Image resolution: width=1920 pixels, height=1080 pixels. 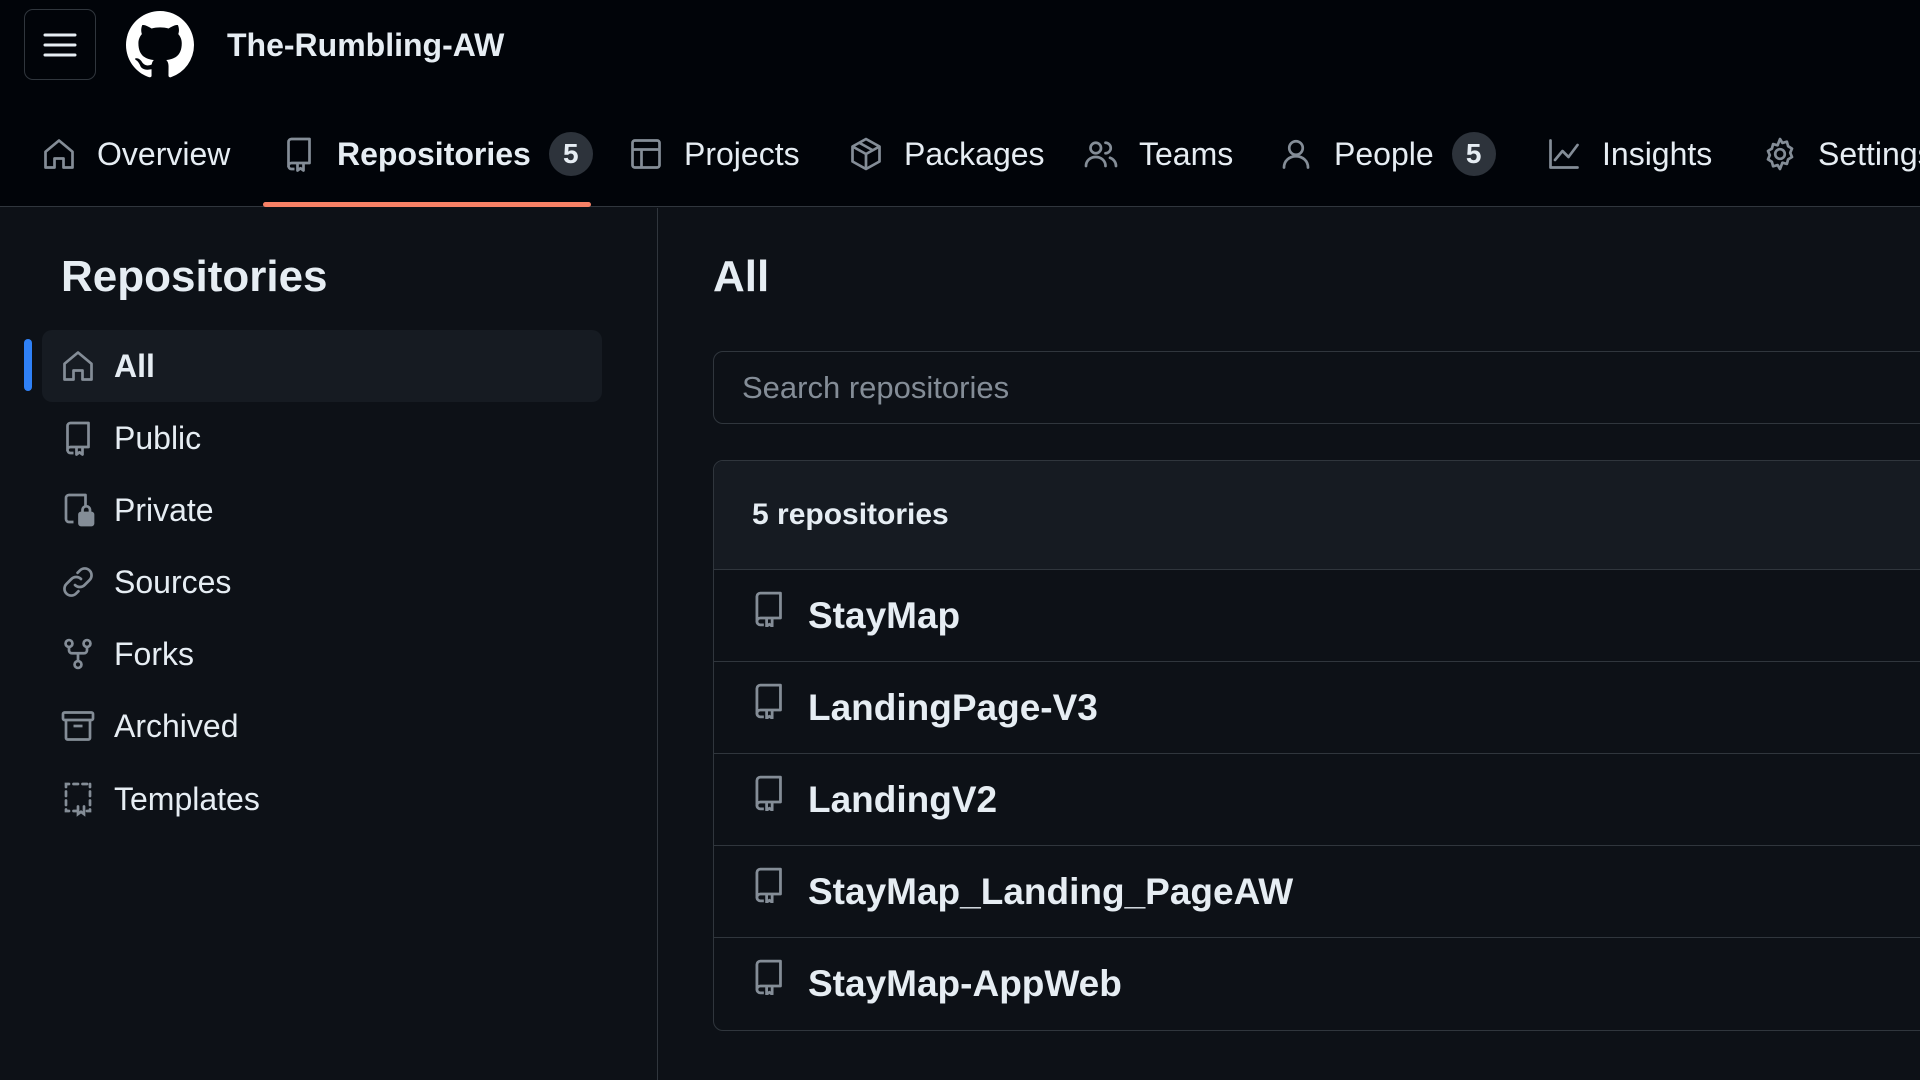 What do you see at coordinates (78, 582) in the screenshot?
I see `link-icon` at bounding box center [78, 582].